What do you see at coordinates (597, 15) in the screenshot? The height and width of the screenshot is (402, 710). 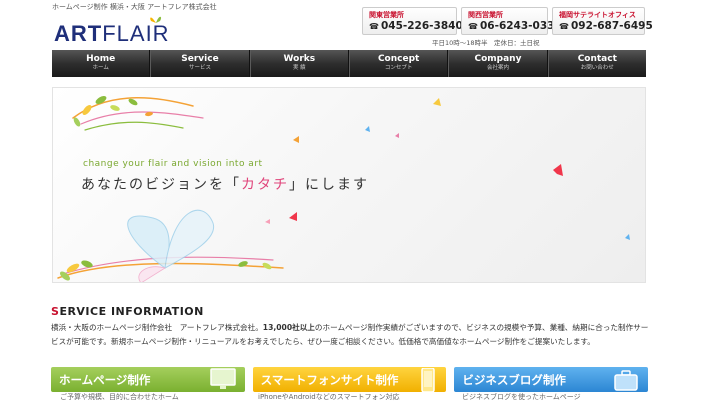 I see `phone-label: 福岡サテライトオフィス` at bounding box center [597, 15].